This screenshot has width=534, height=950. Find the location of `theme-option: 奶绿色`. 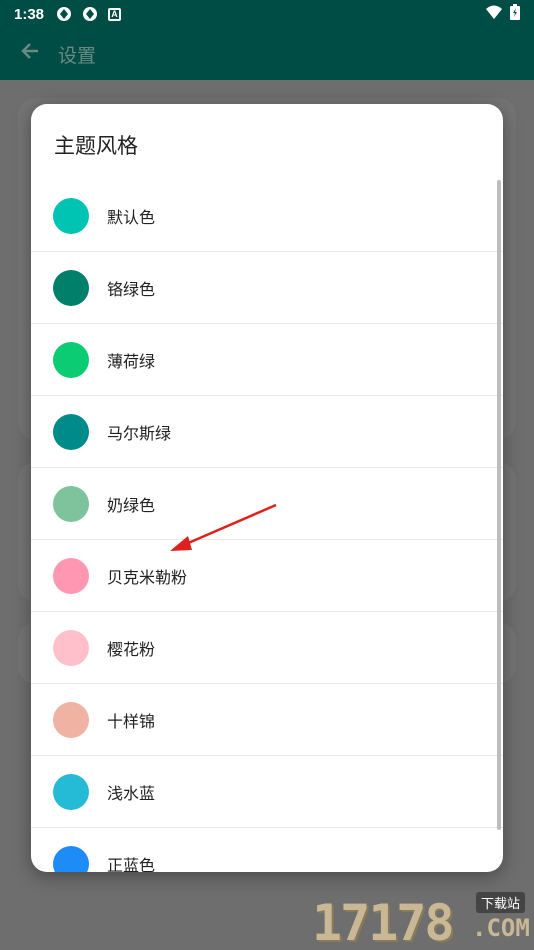

theme-option: 奶绿色 is located at coordinates (267, 504).